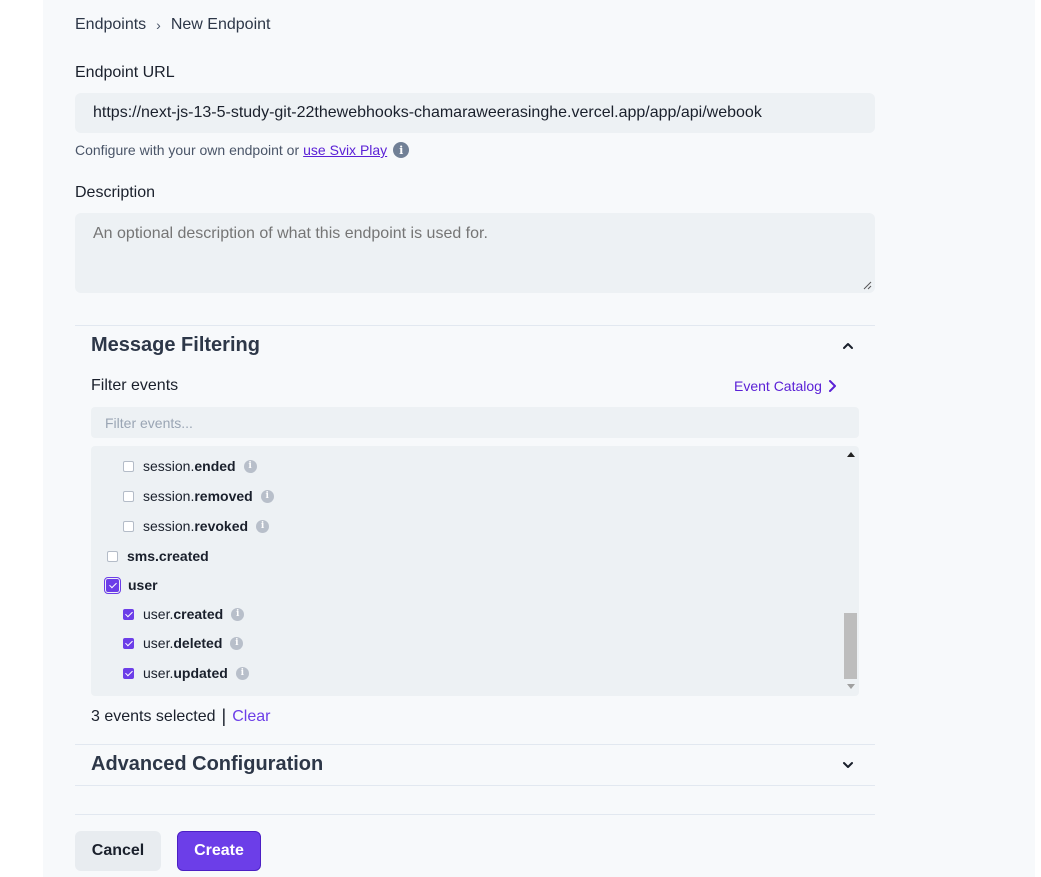 This screenshot has height=877, width=1041. Describe the element at coordinates (196, 526) in the screenshot. I see `event-session-revoked: session.revoked i` at that location.